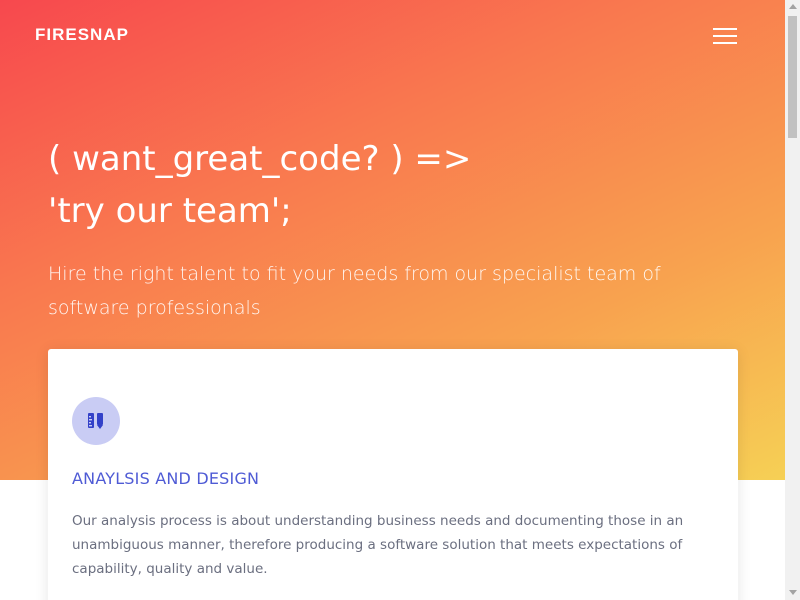 The height and width of the screenshot is (600, 800). I want to click on scroll-down-icon, so click(793, 592).